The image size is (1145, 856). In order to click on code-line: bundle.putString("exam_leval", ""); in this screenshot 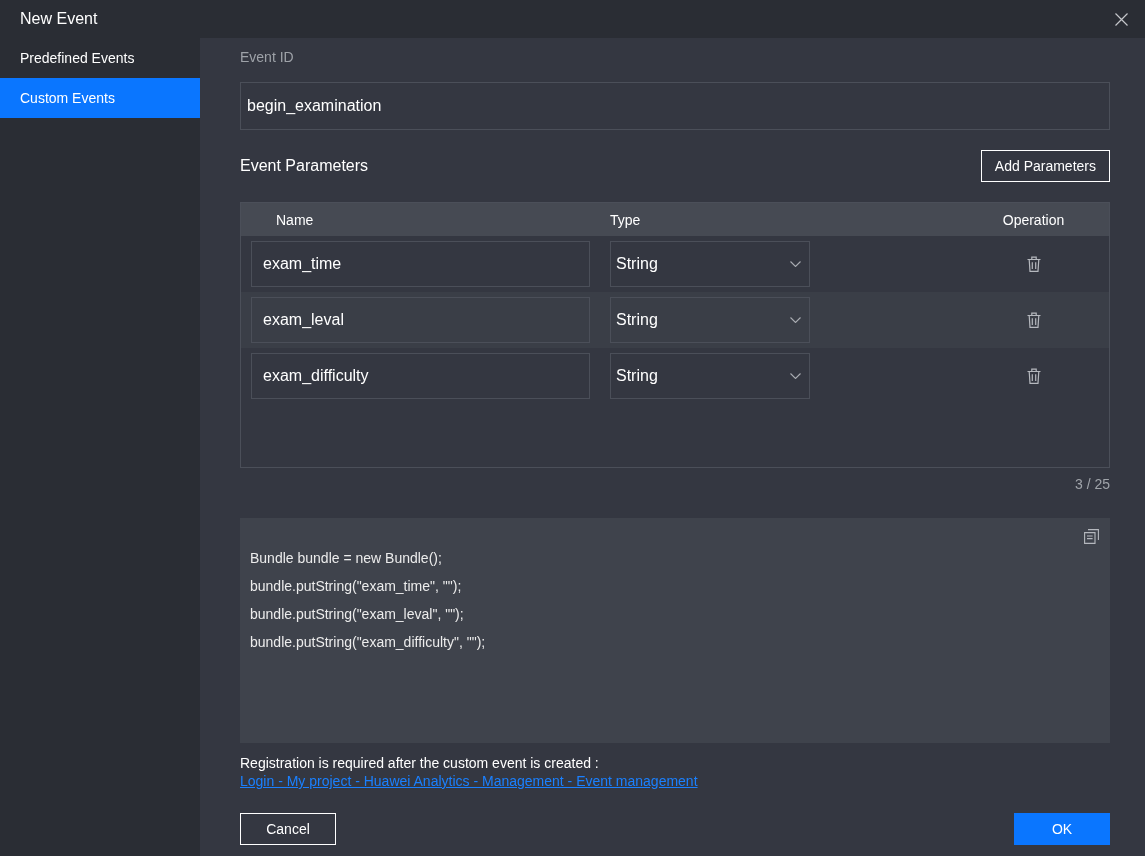, I will do `click(357, 614)`.